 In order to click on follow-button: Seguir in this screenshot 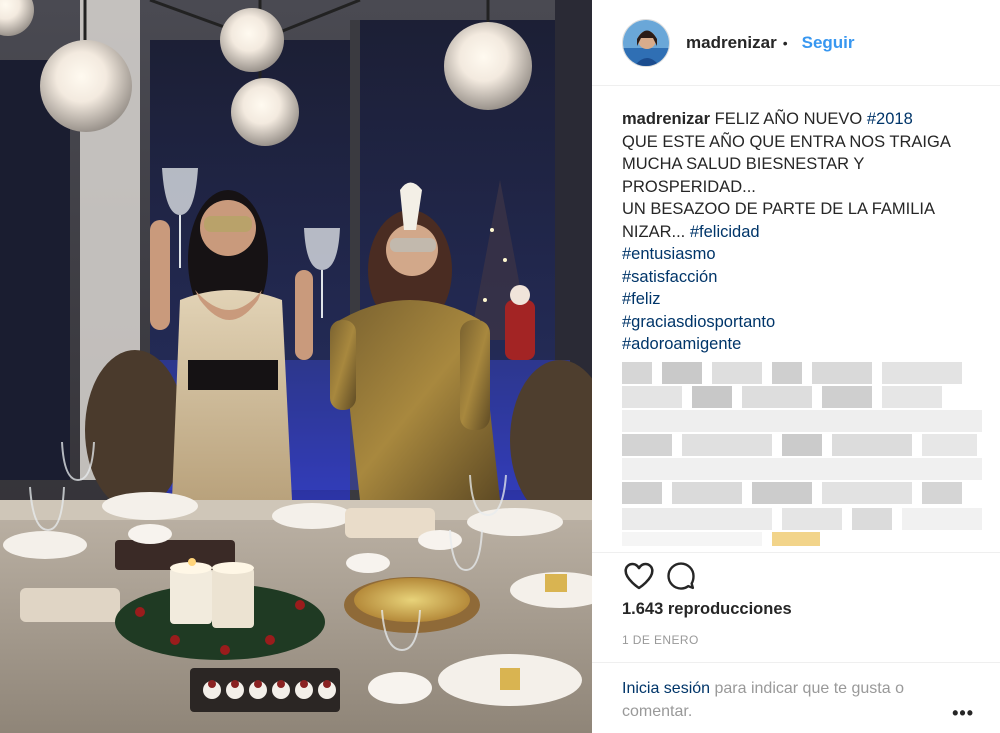, I will do `click(828, 43)`.